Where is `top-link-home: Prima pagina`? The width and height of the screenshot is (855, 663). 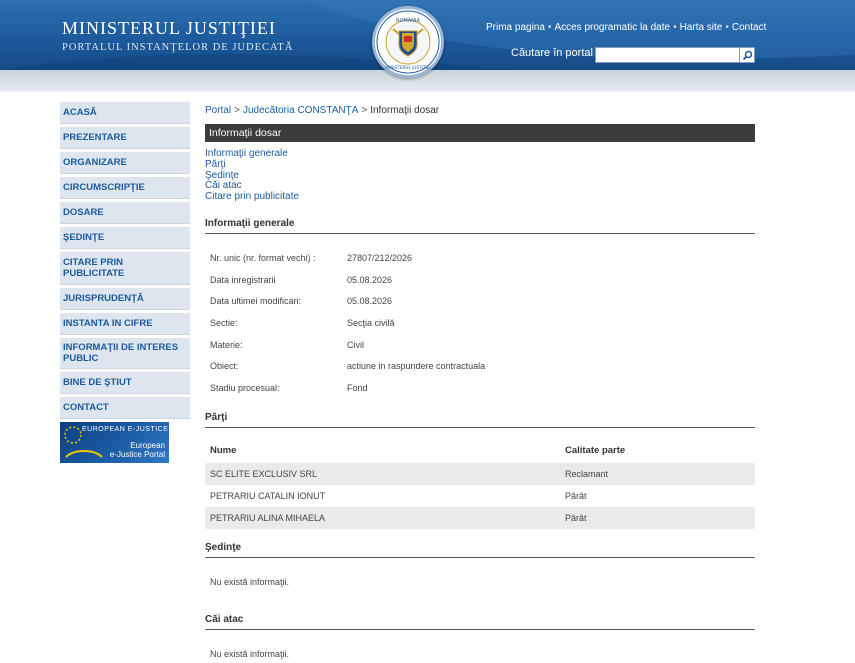 top-link-home: Prima pagina is located at coordinates (515, 27).